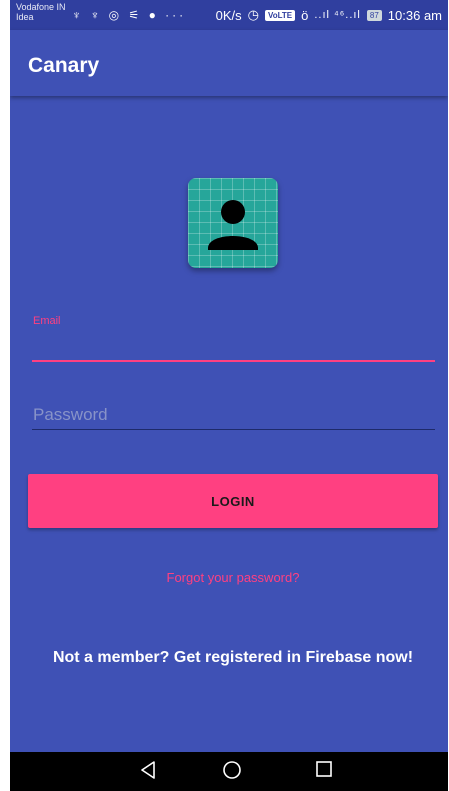  Describe the element at coordinates (305, 15) in the screenshot. I see `eye-icon: ö` at that location.